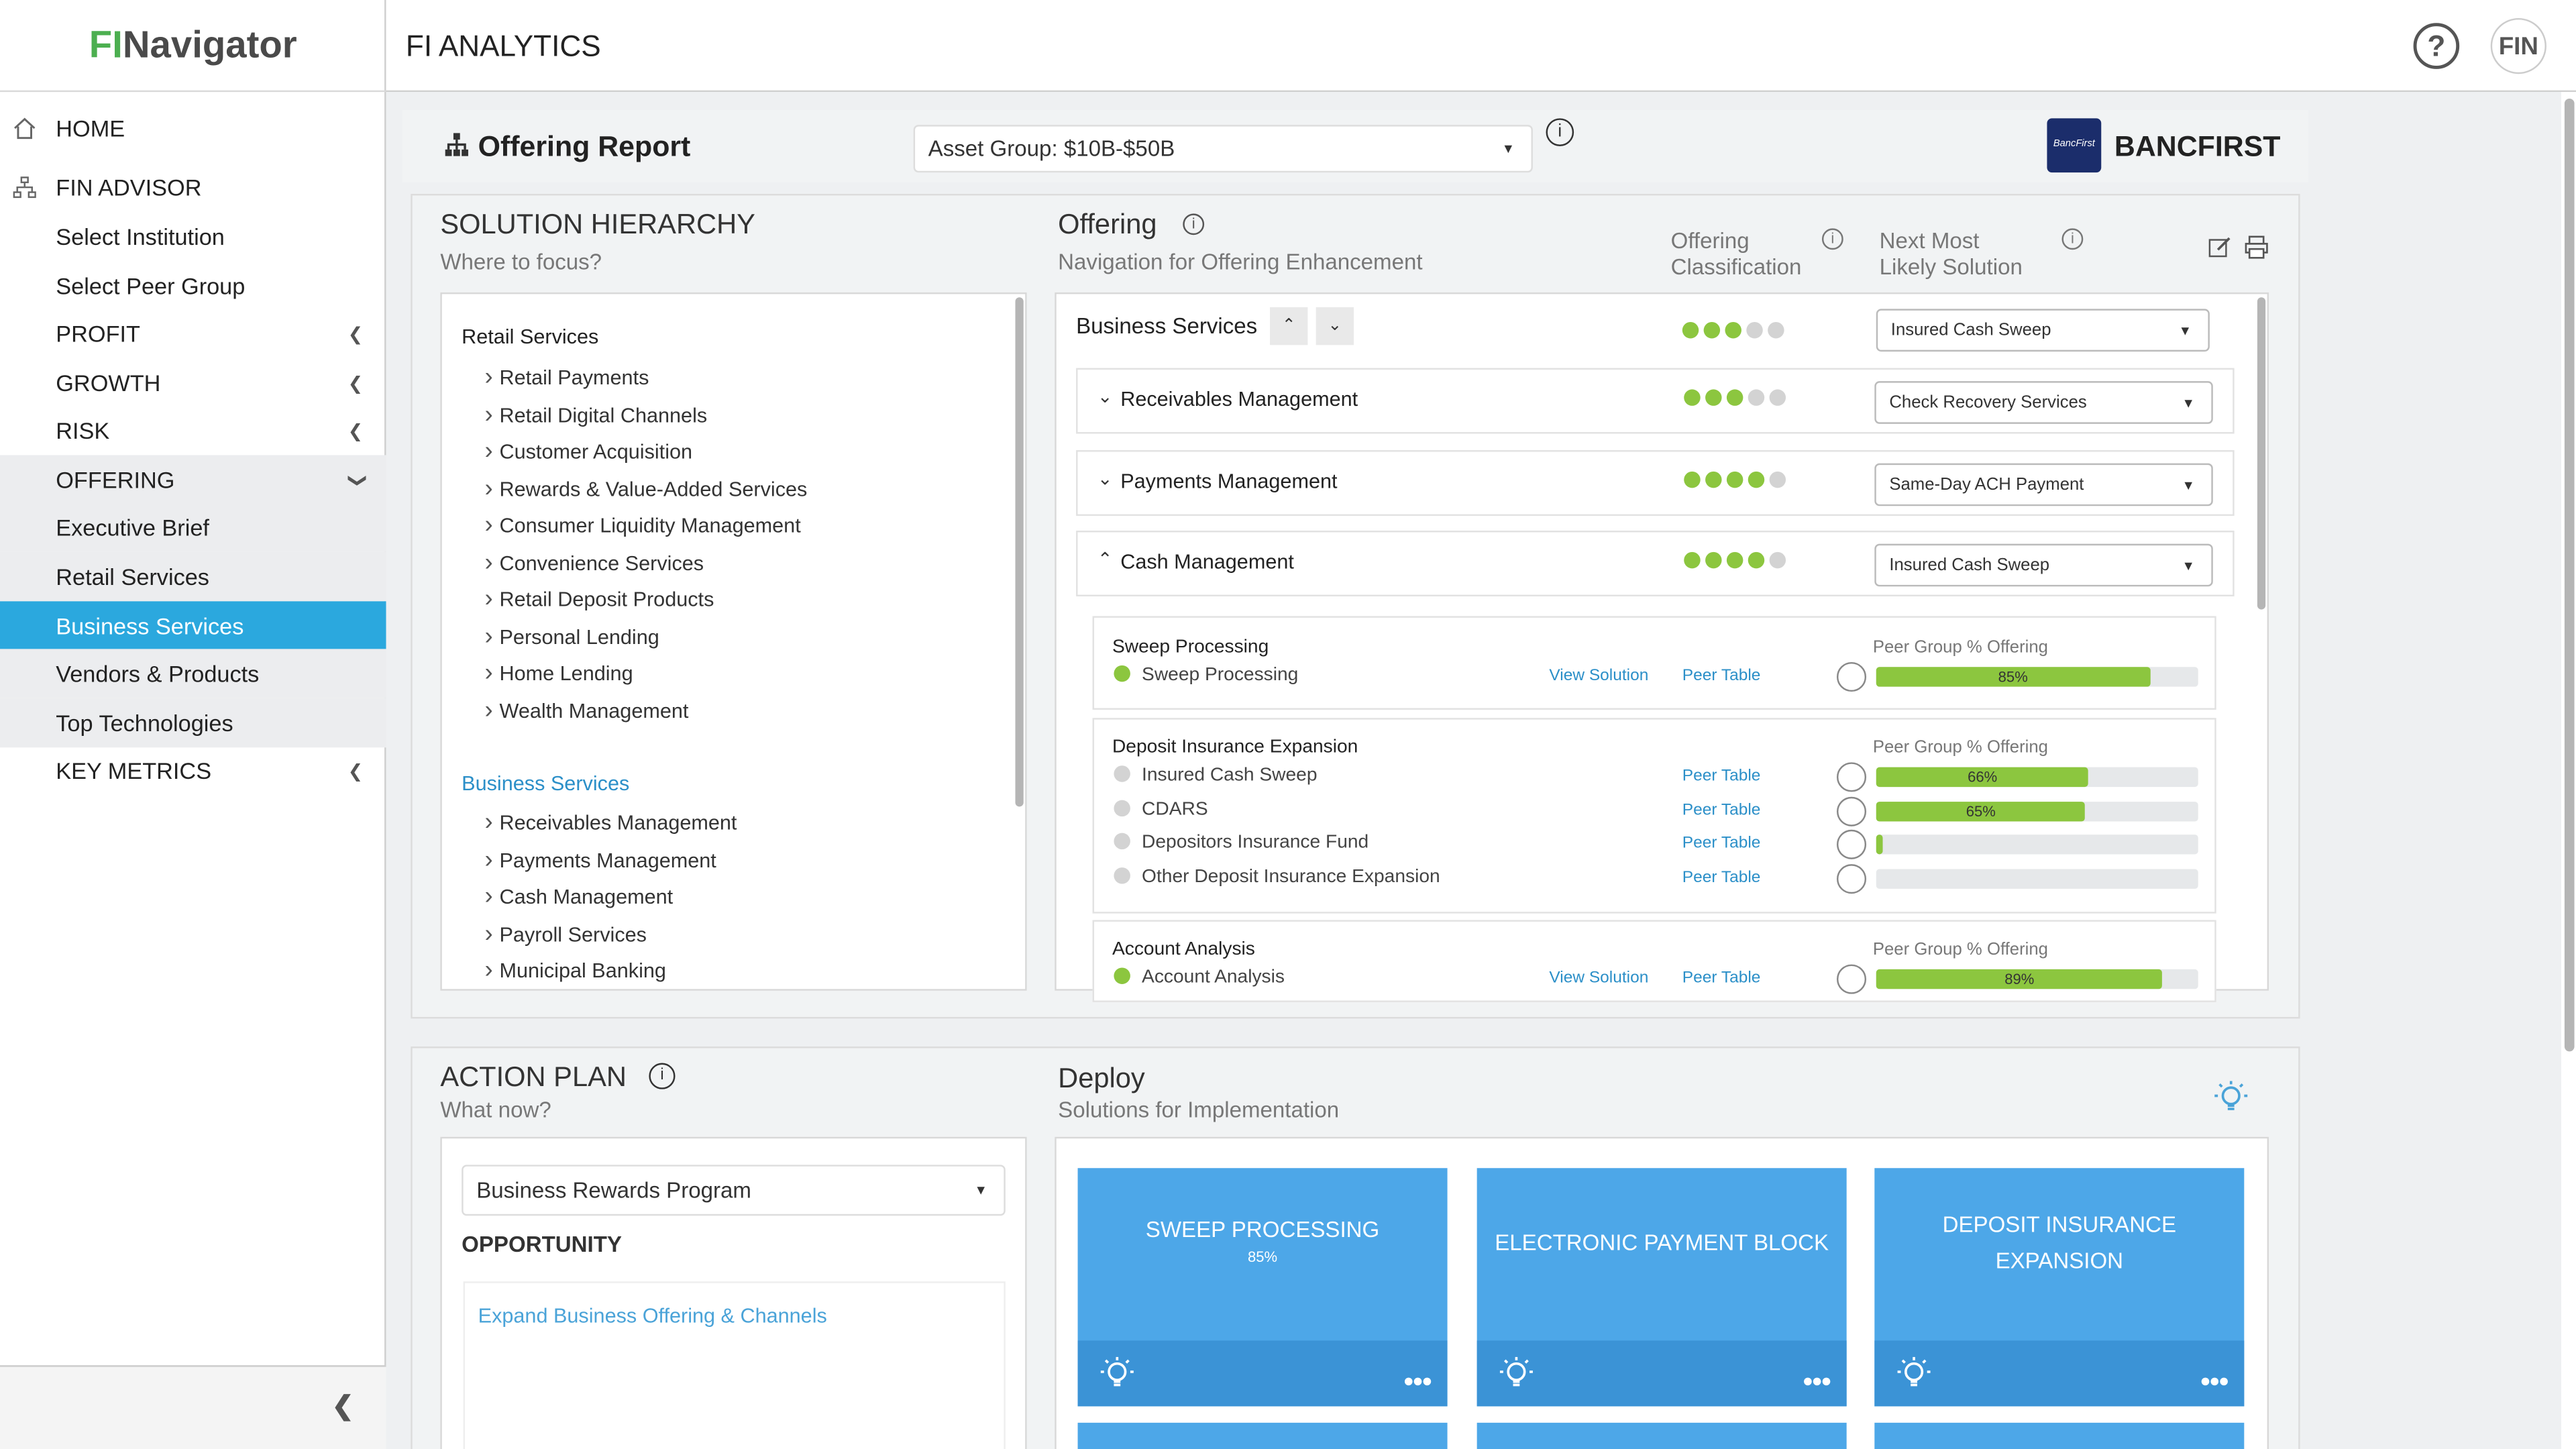 The image size is (2576, 1449). What do you see at coordinates (2043, 402) in the screenshot?
I see `next-solution-select: Check Recovery Services ▼` at bounding box center [2043, 402].